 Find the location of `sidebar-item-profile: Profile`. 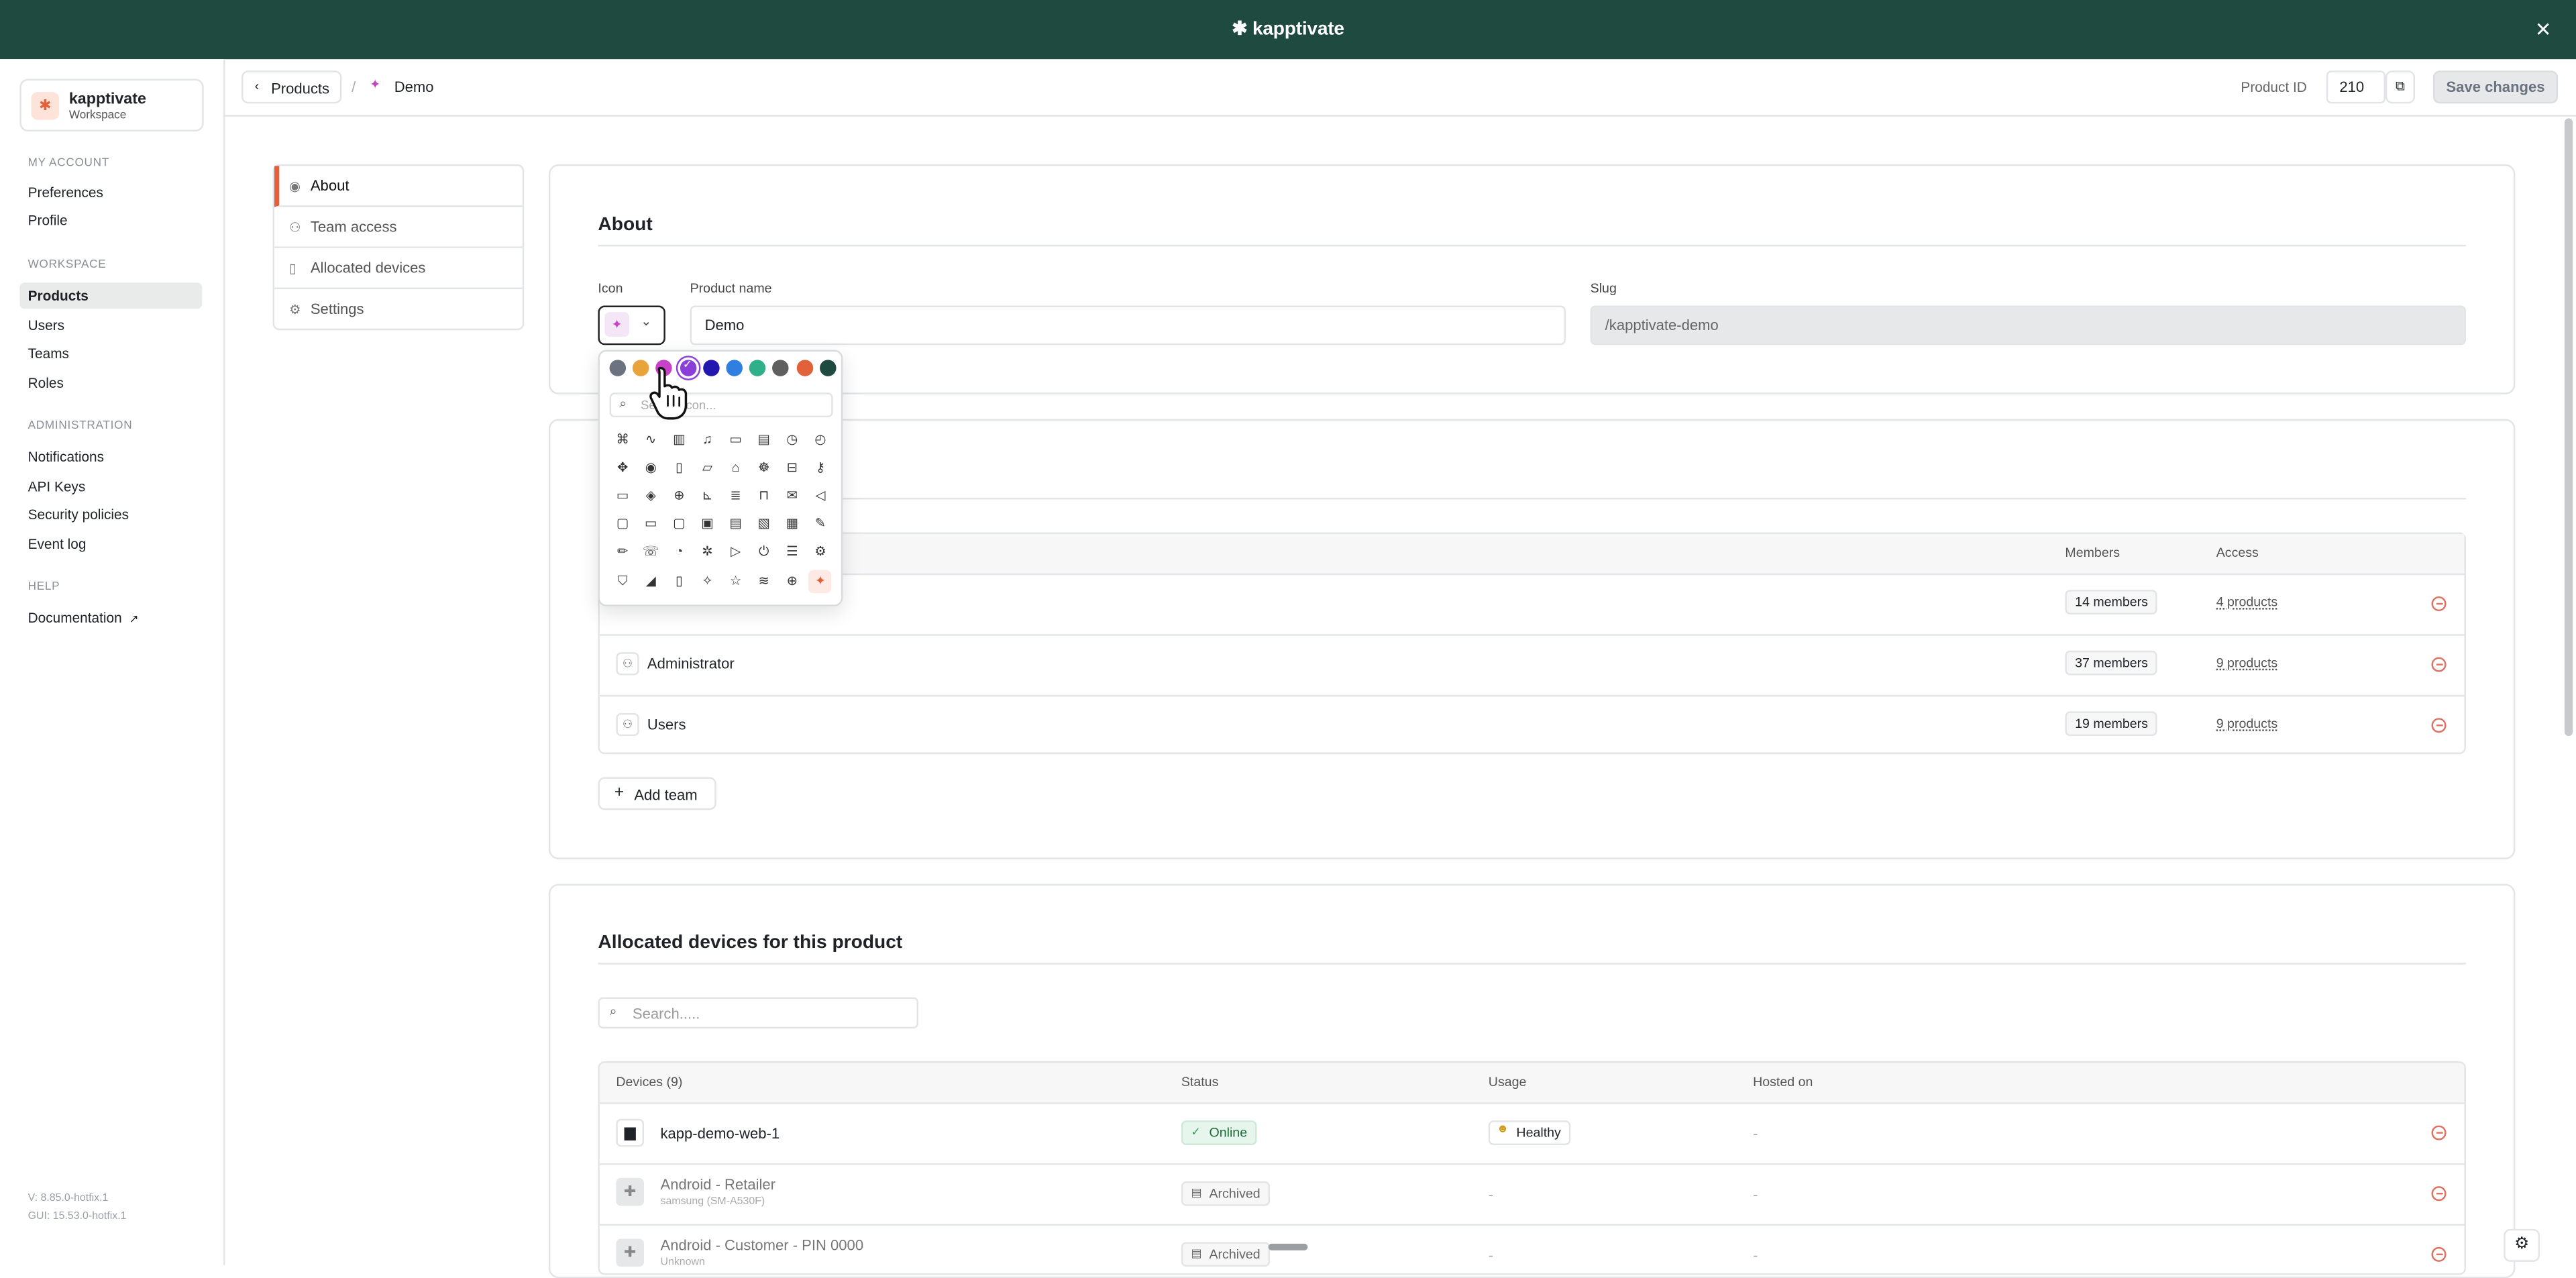

sidebar-item-profile: Profile is located at coordinates (110, 220).